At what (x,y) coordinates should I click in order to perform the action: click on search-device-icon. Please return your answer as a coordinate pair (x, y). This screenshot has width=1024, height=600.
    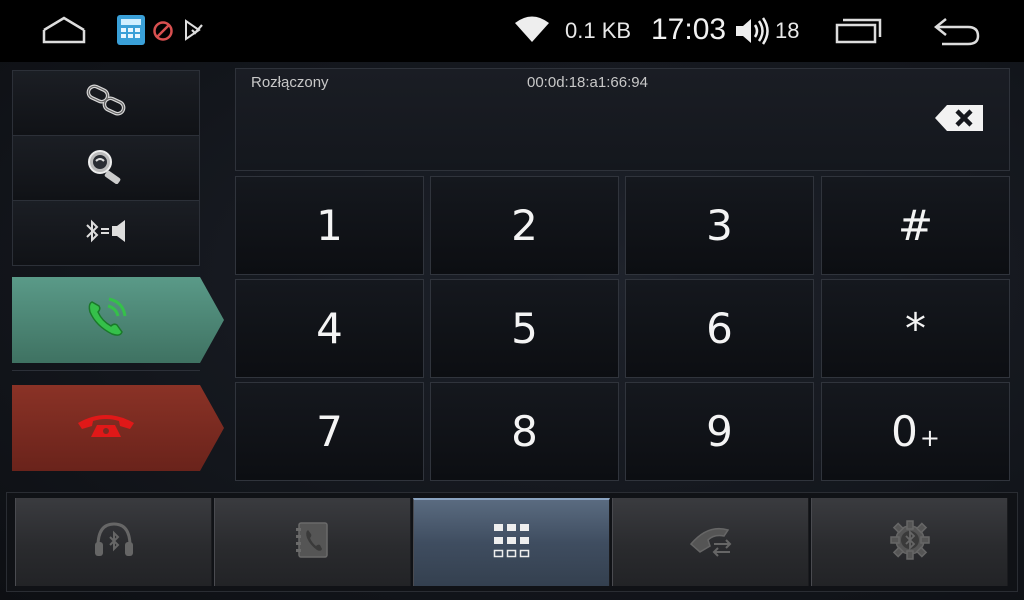
    Looking at the image, I should click on (106, 168).